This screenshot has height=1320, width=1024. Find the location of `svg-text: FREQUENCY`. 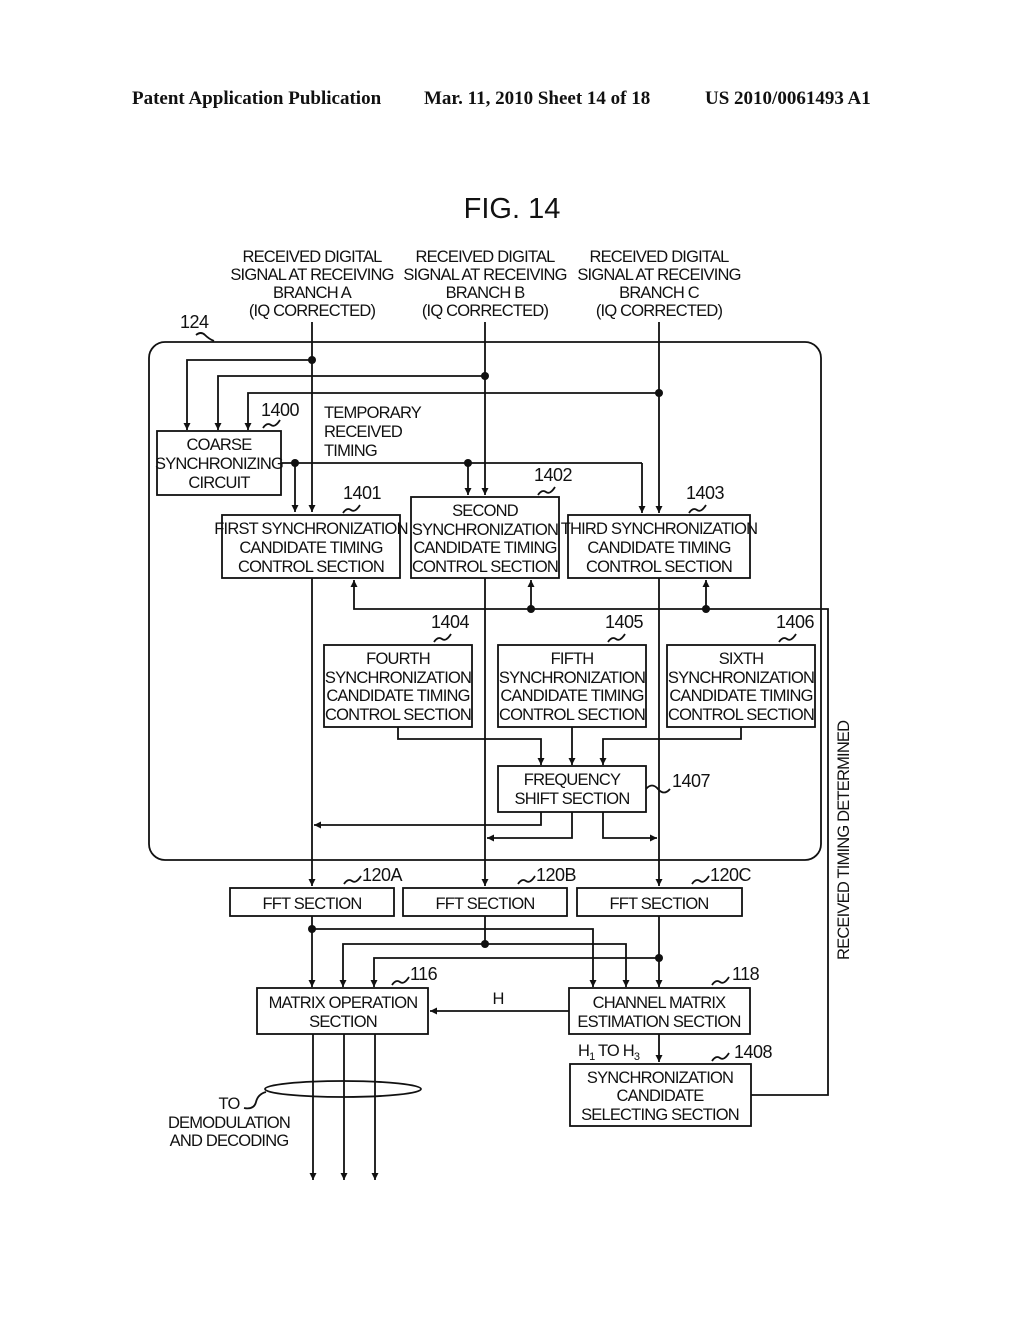

svg-text: FREQUENCY is located at coordinates (572, 780).